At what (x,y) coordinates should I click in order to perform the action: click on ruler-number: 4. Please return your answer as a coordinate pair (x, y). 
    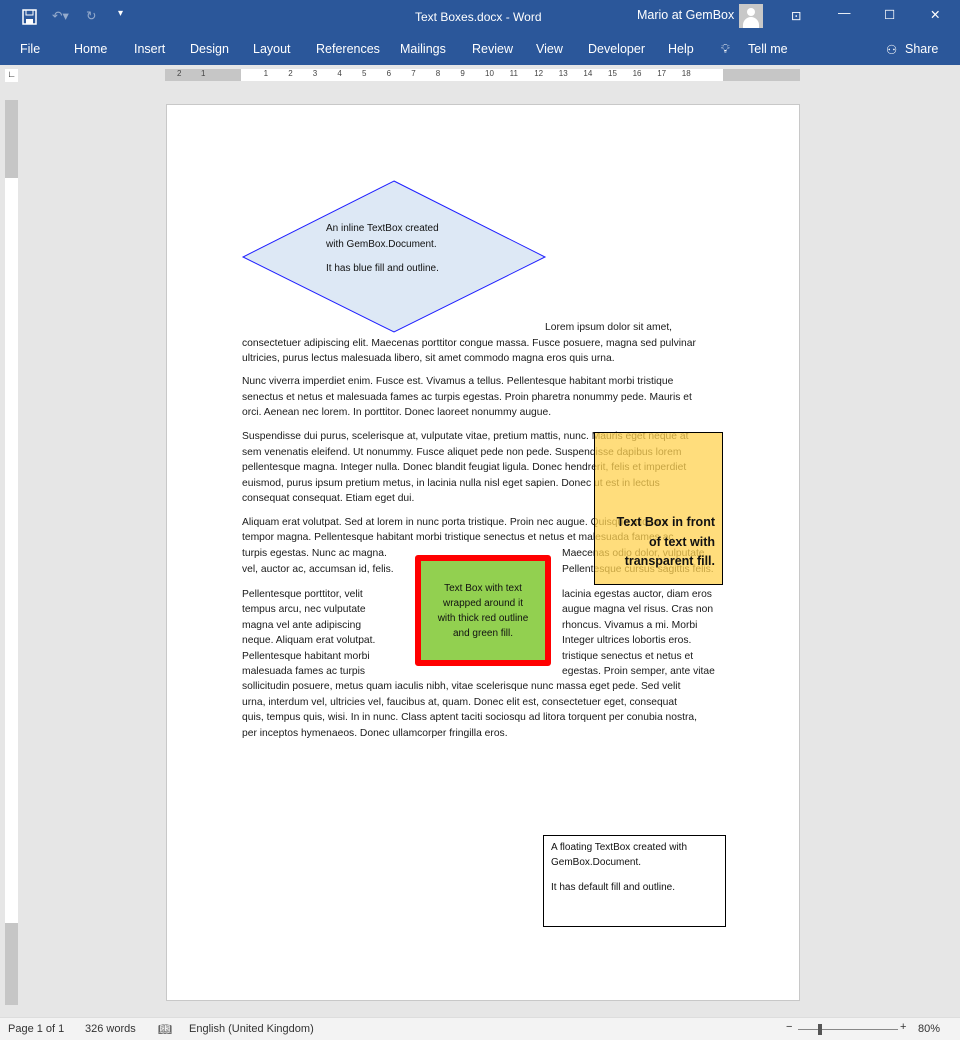
    Looking at the image, I should click on (339, 73).